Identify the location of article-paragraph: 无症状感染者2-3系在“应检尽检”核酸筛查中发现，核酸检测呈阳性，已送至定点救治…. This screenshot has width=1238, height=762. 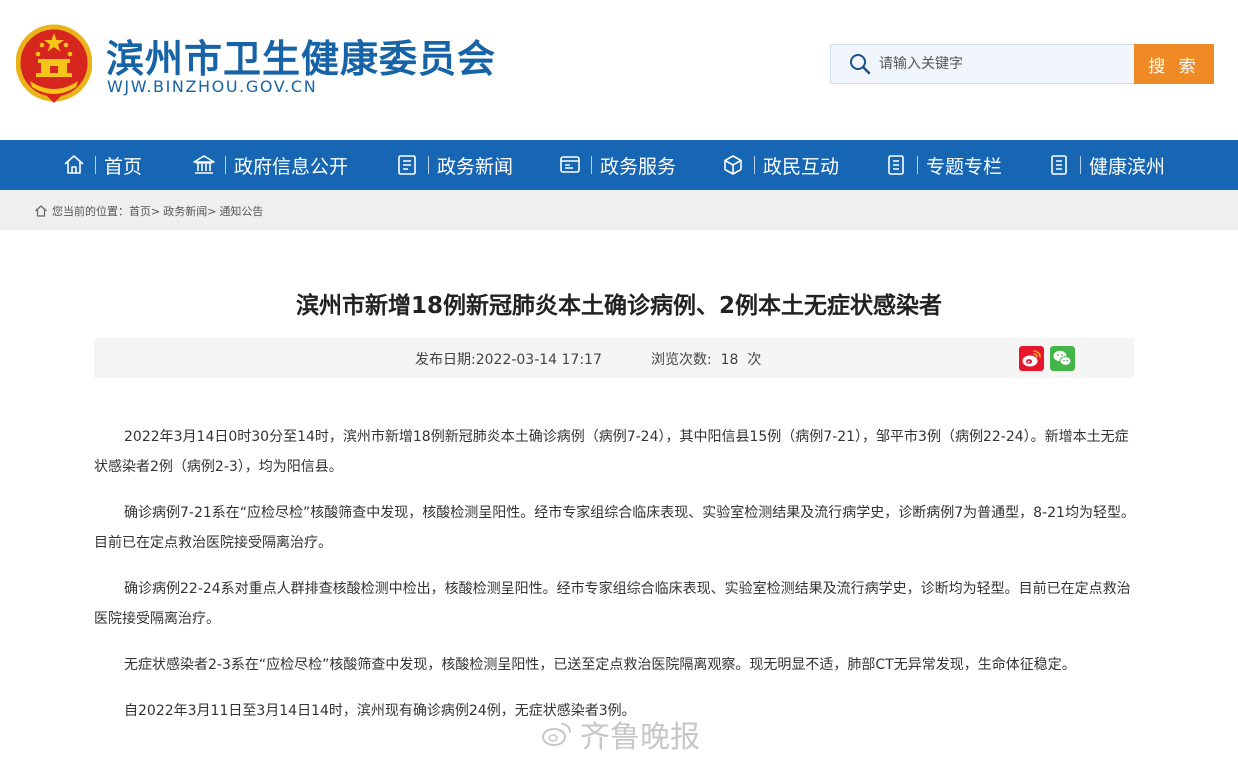
(600, 665).